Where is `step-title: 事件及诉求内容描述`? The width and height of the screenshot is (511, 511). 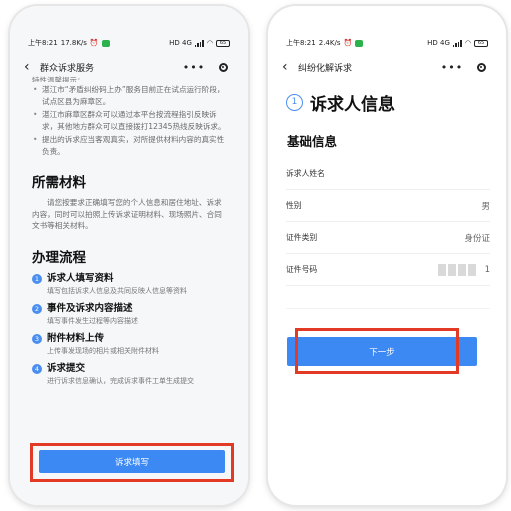 step-title: 事件及诉求内容描述 is located at coordinates (90, 308).